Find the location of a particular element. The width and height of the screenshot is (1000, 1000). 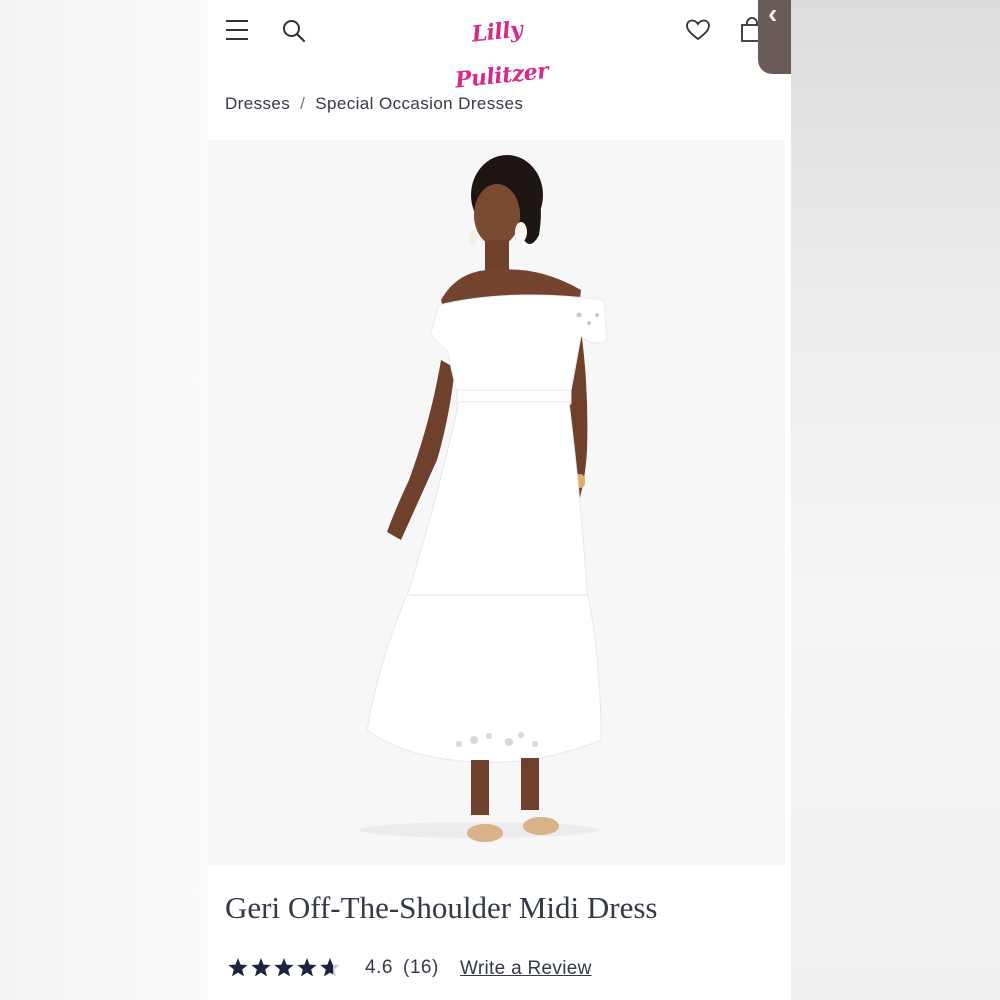

breadcrumb-dresses-link: Dresses is located at coordinates (257, 103).